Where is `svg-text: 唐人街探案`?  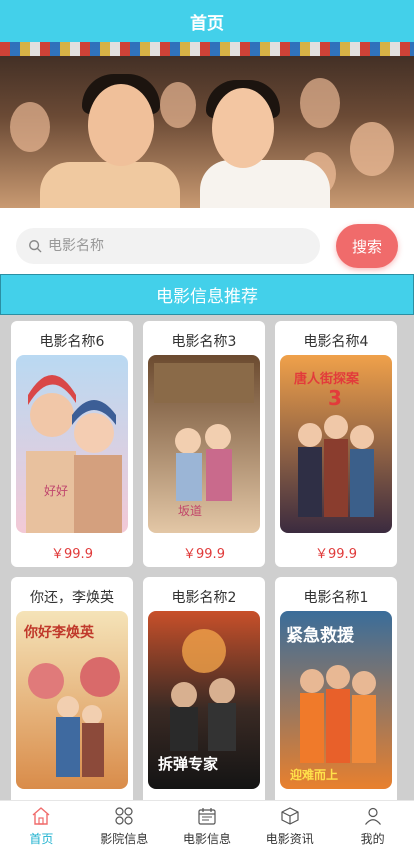
svg-text: 唐人街探案 is located at coordinates (327, 379).